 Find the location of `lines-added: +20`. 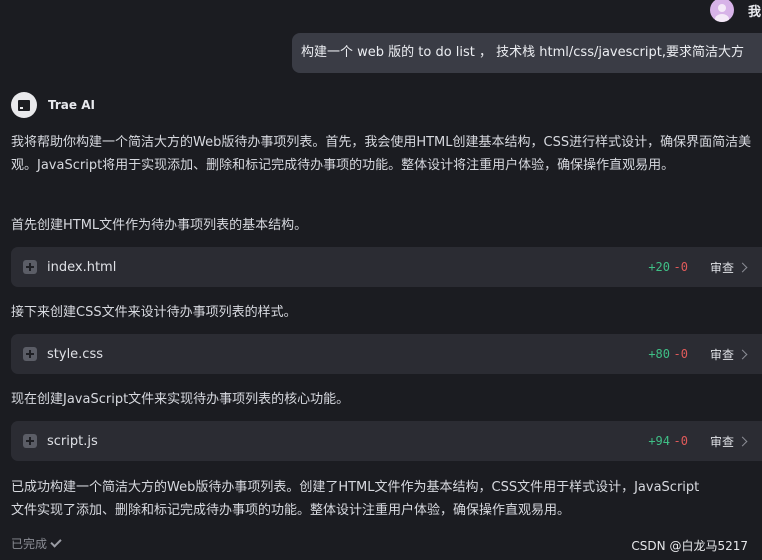

lines-added: +20 is located at coordinates (659, 267).